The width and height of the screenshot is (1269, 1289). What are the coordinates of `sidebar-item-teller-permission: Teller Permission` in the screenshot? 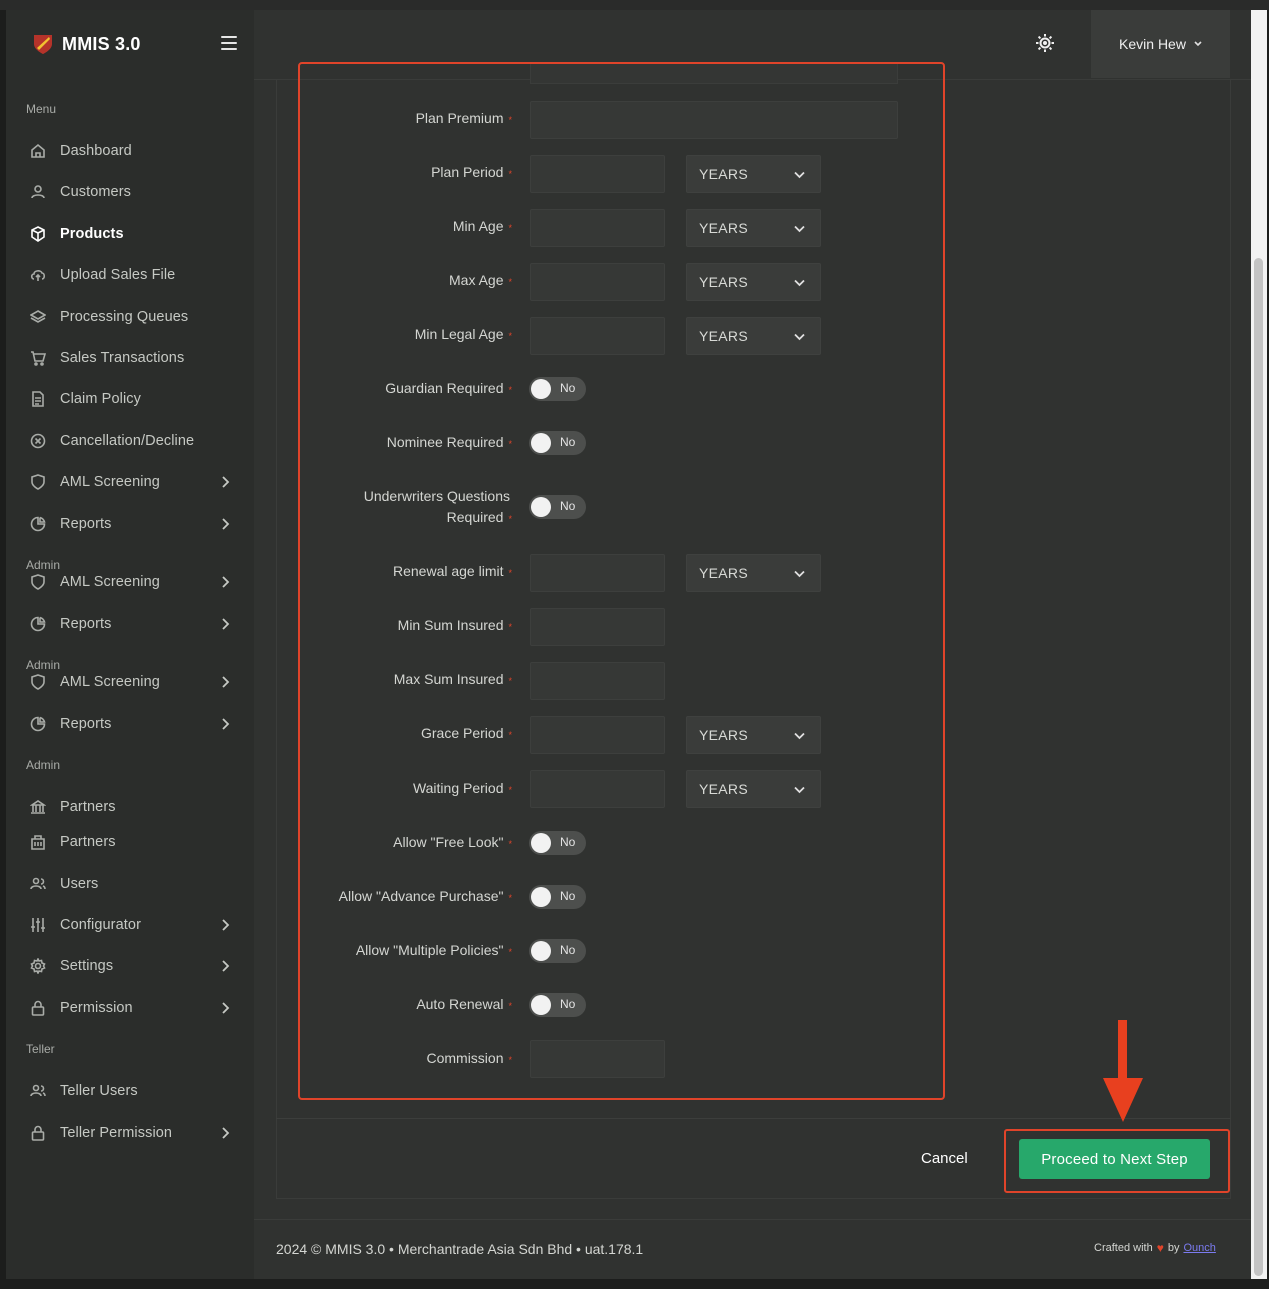 It's located at (133, 1133).